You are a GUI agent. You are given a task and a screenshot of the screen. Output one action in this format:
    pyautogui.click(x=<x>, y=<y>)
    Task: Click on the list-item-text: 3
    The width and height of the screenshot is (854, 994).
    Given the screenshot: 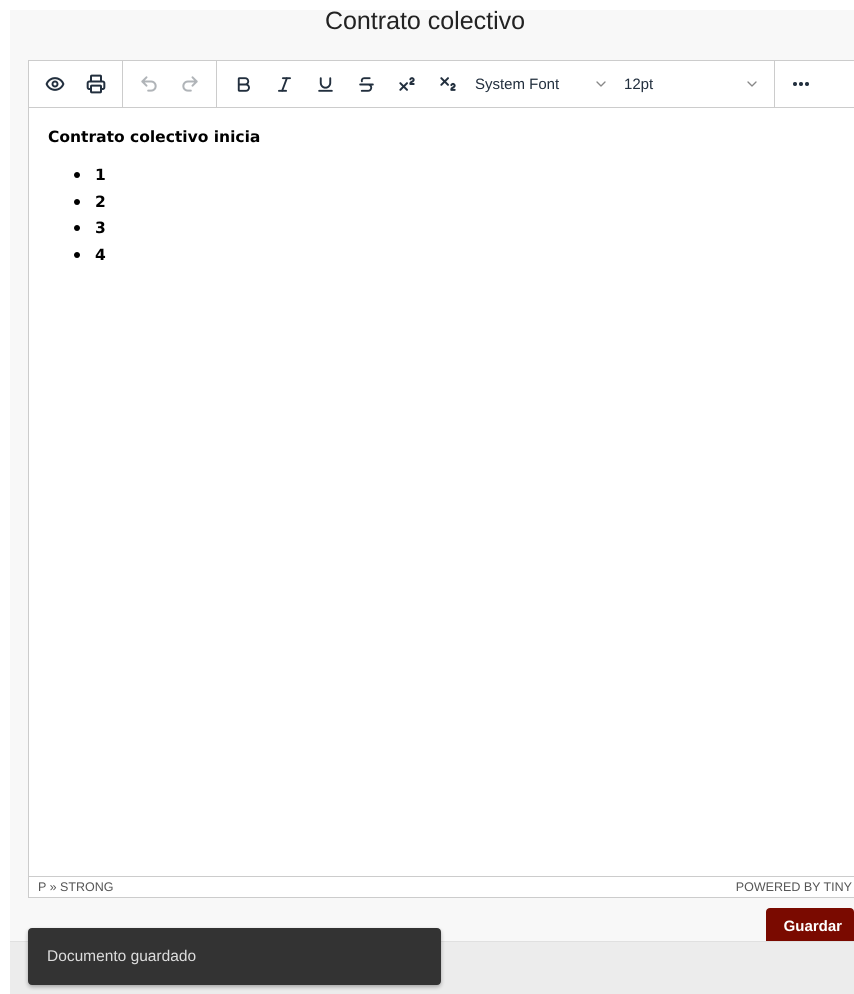 What is the action you would take?
    pyautogui.click(x=100, y=228)
    